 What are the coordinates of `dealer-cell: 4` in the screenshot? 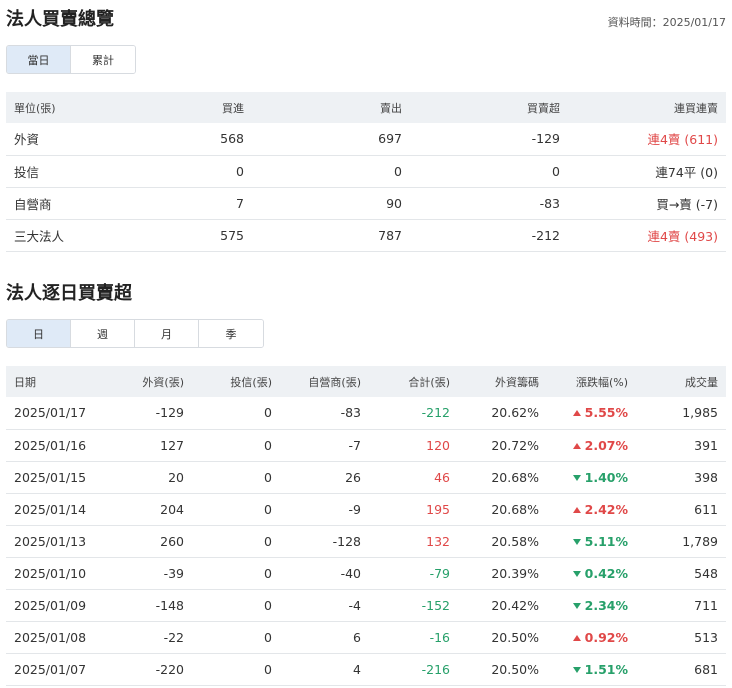 It's located at (324, 669).